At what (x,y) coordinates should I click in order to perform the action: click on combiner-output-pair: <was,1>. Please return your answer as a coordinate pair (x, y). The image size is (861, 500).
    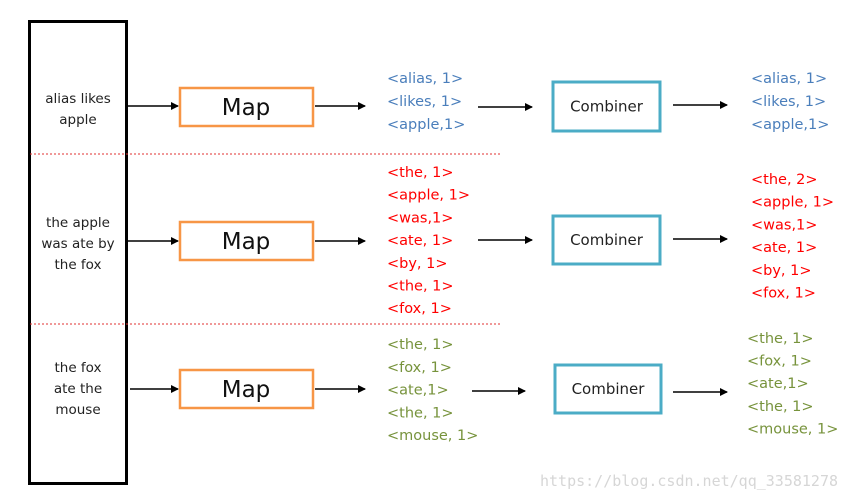
    Looking at the image, I should click on (784, 225).